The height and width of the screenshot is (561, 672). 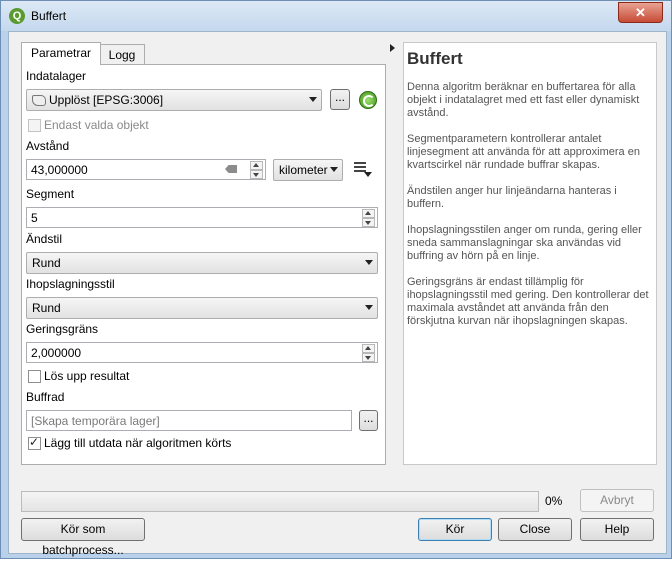 What do you see at coordinates (617, 500) in the screenshot?
I see `cancel-button: Avbryt` at bounding box center [617, 500].